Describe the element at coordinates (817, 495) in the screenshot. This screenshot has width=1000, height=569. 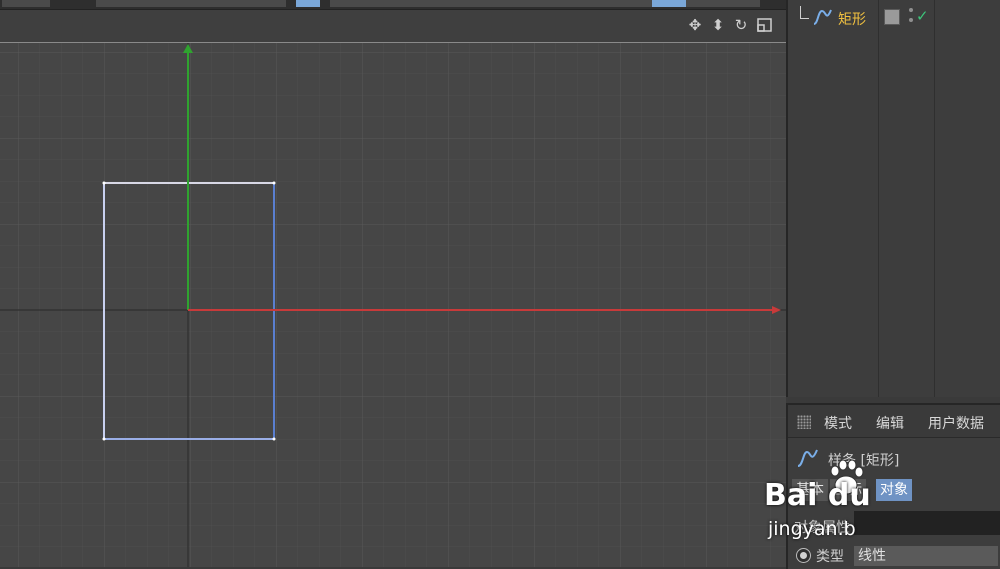
I see `watermark-logo: Bai du` at that location.